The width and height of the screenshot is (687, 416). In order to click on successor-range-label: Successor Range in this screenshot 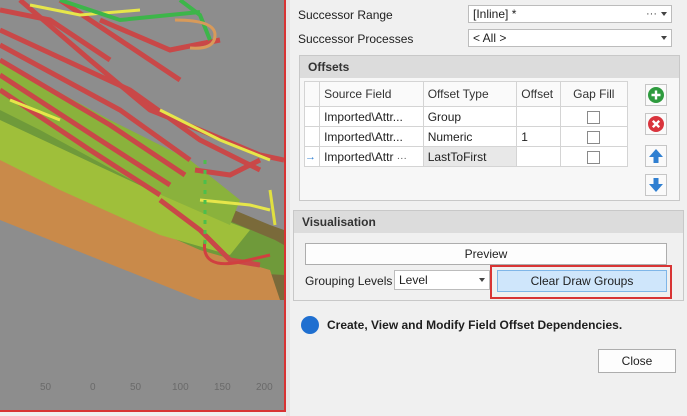, I will do `click(345, 15)`.